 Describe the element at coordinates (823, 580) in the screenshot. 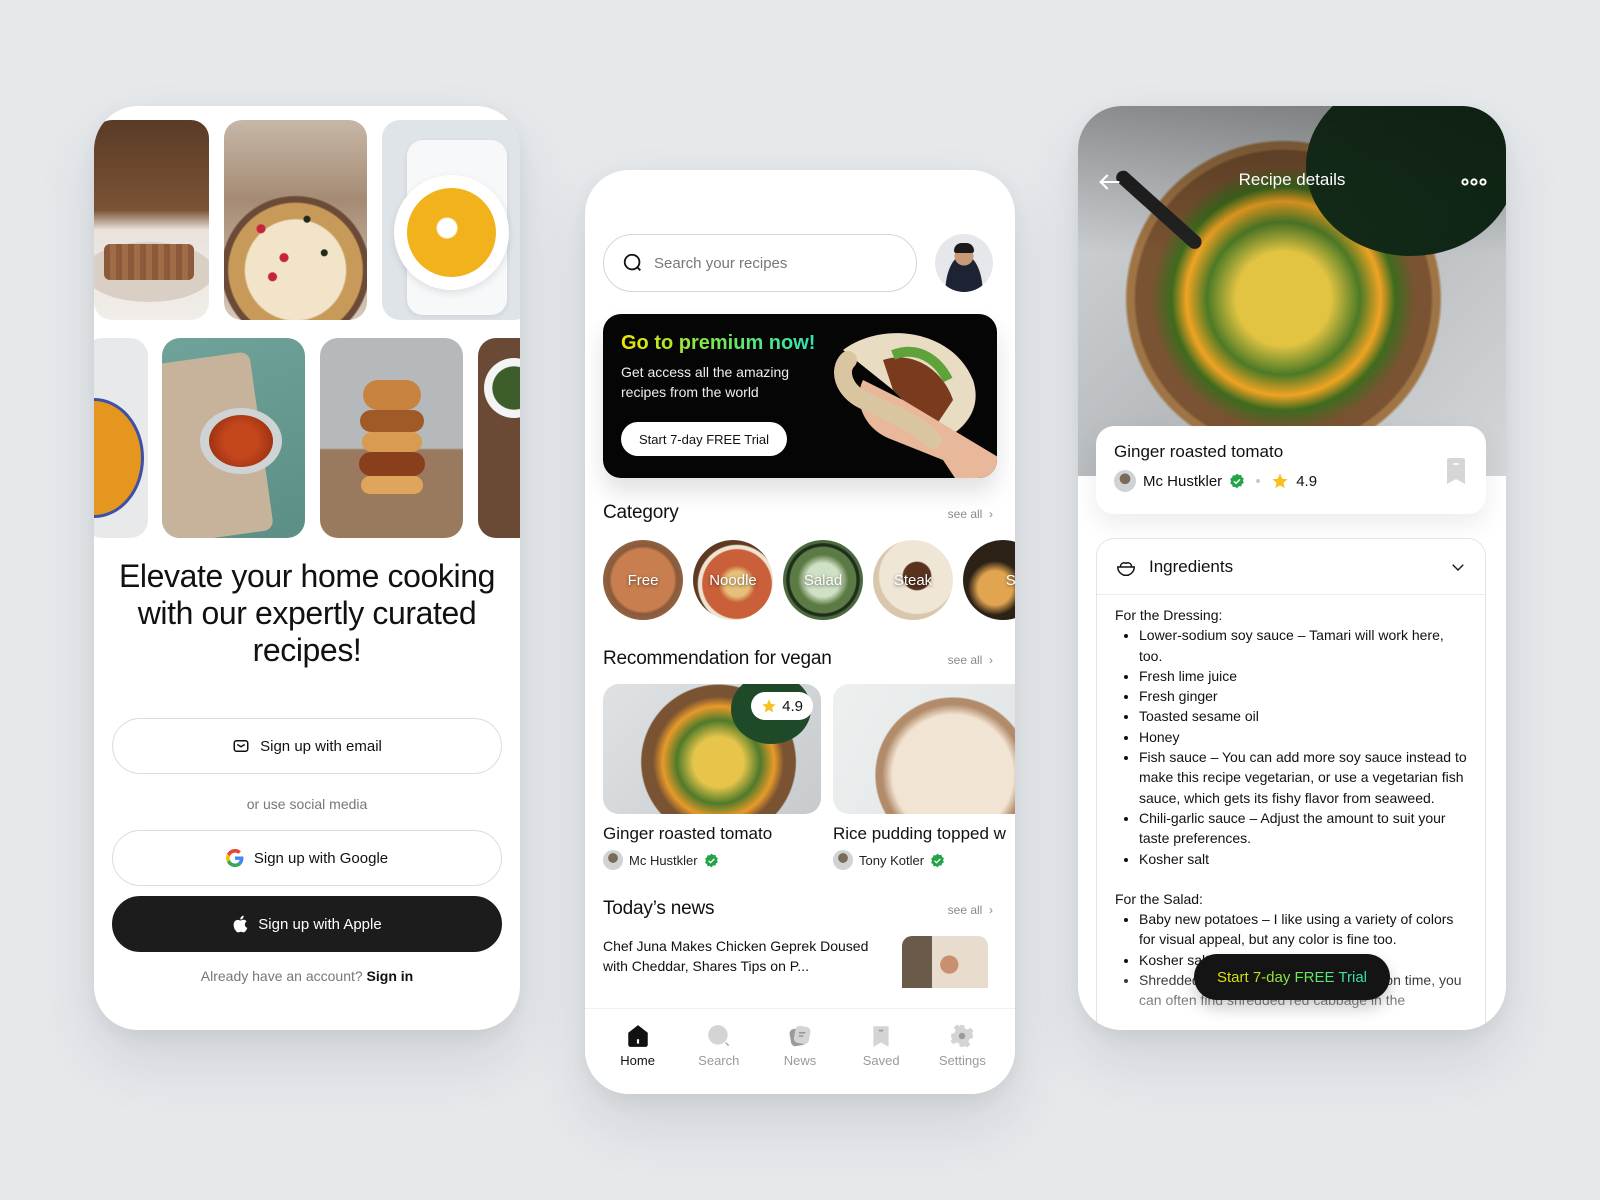

I see `category-item: Salad` at that location.